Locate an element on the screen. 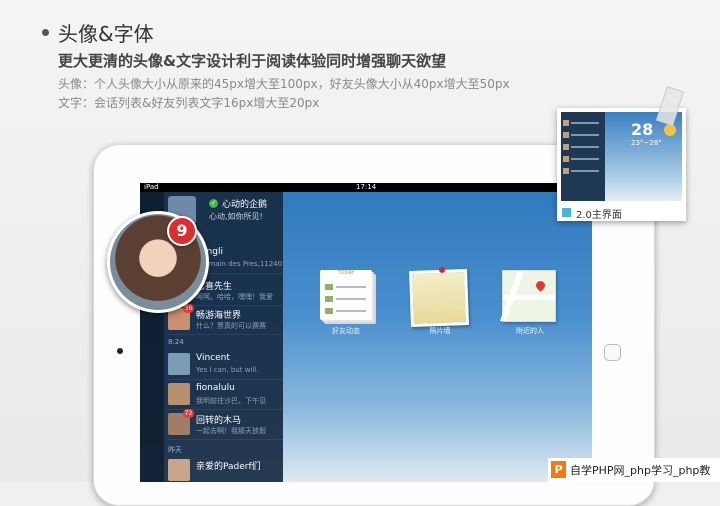  conversation-message: 一起去啊！我那天放假 is located at coordinates (231, 431).